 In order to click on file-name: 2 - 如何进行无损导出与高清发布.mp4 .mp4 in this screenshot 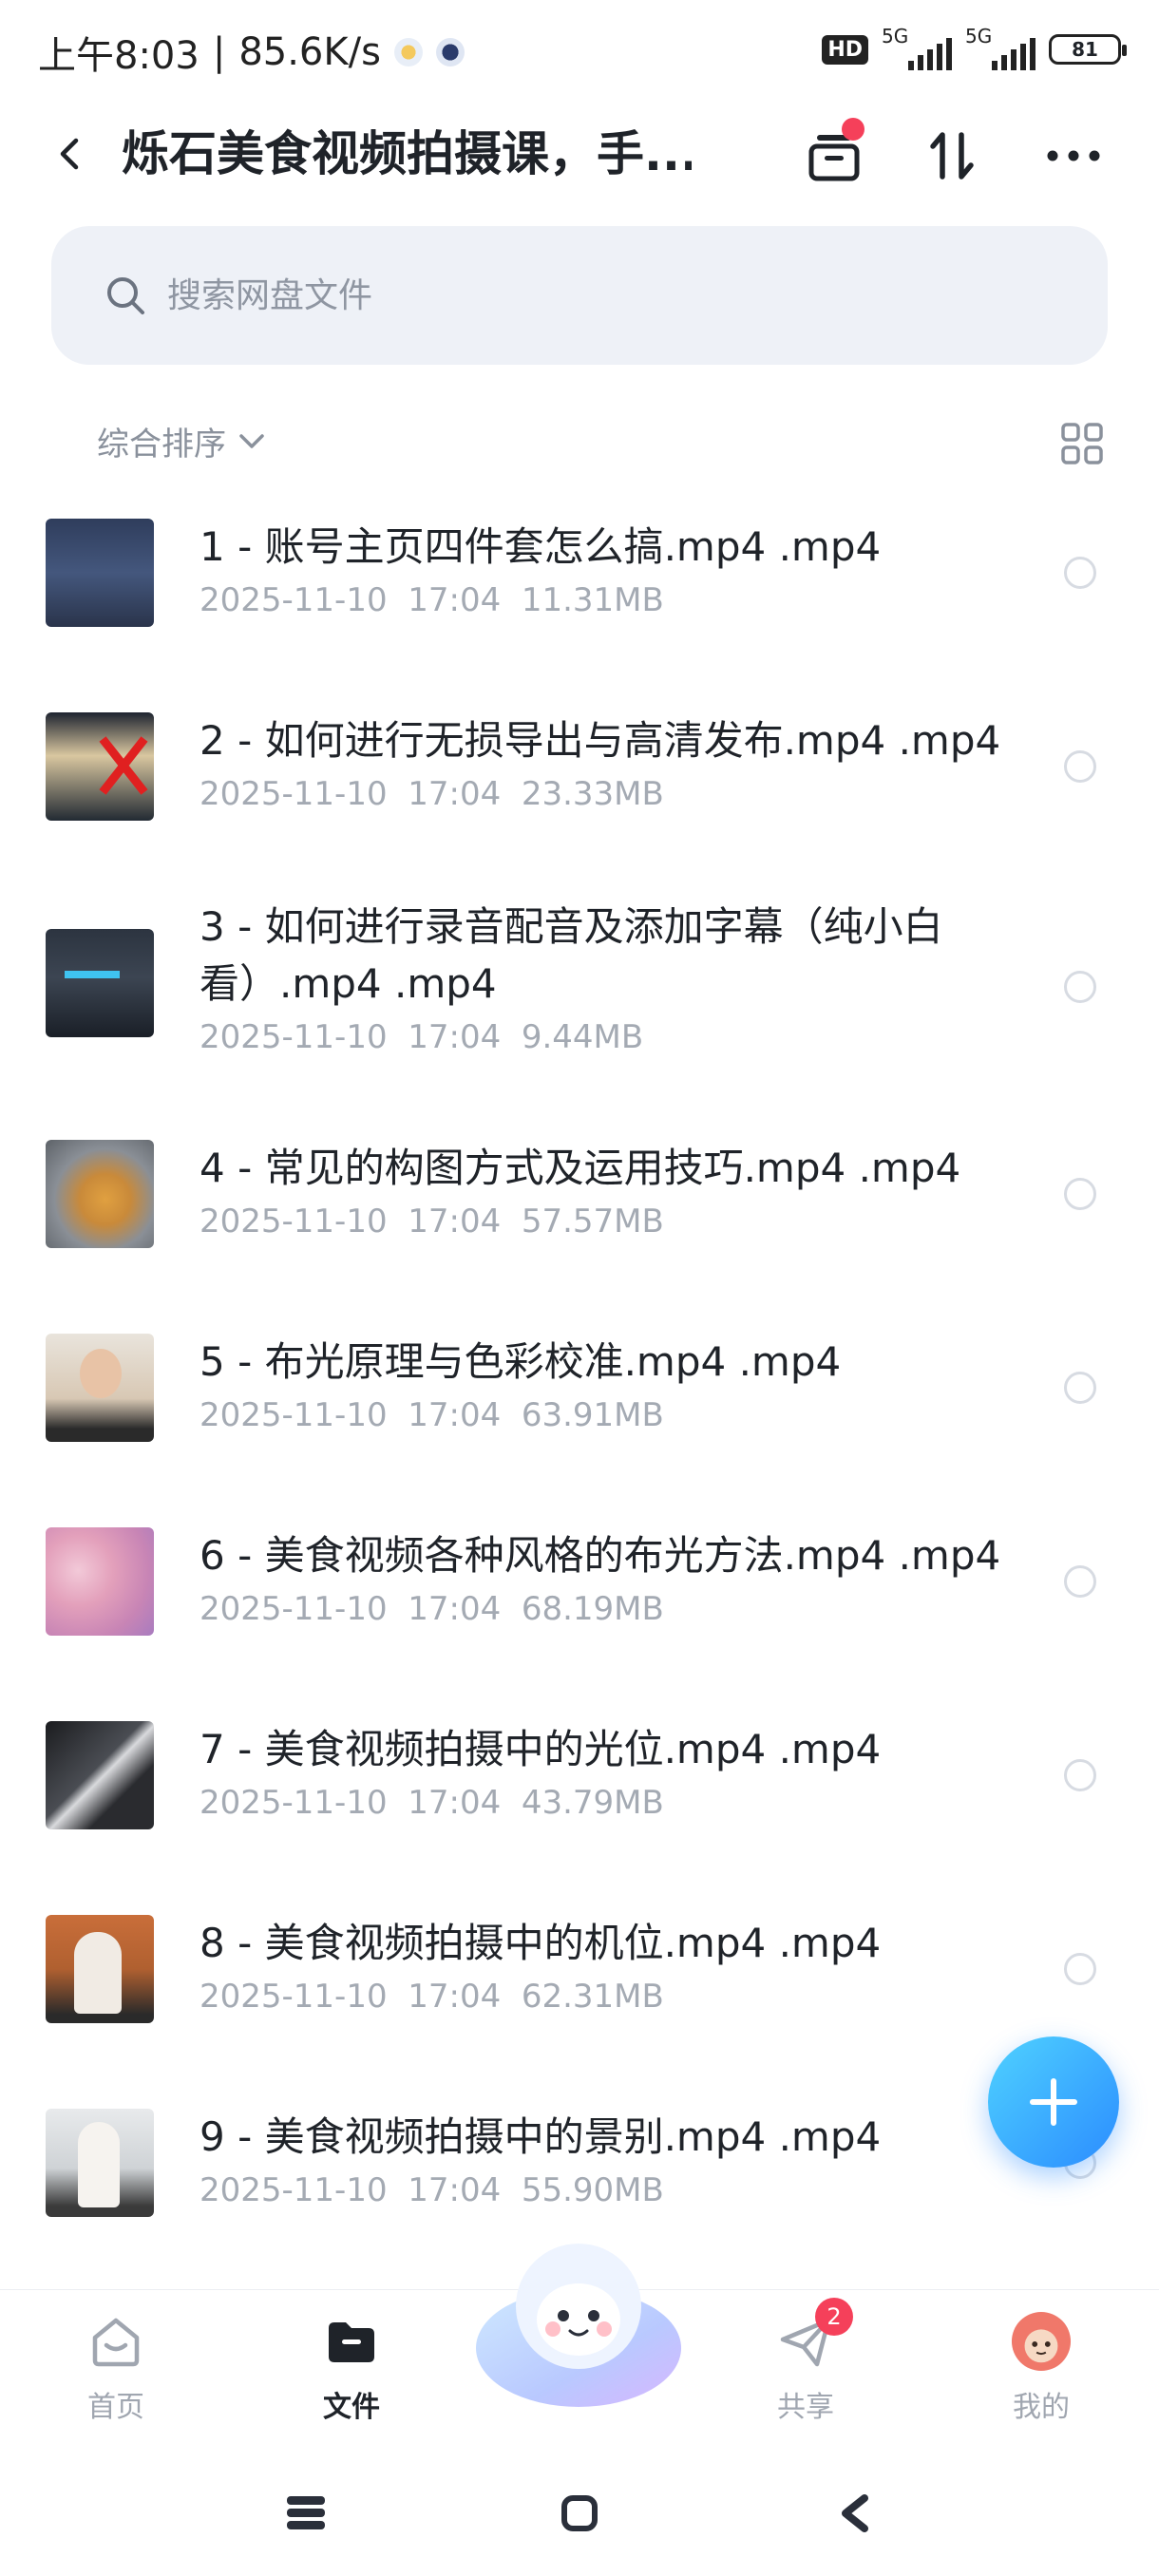, I will do `click(600, 740)`.